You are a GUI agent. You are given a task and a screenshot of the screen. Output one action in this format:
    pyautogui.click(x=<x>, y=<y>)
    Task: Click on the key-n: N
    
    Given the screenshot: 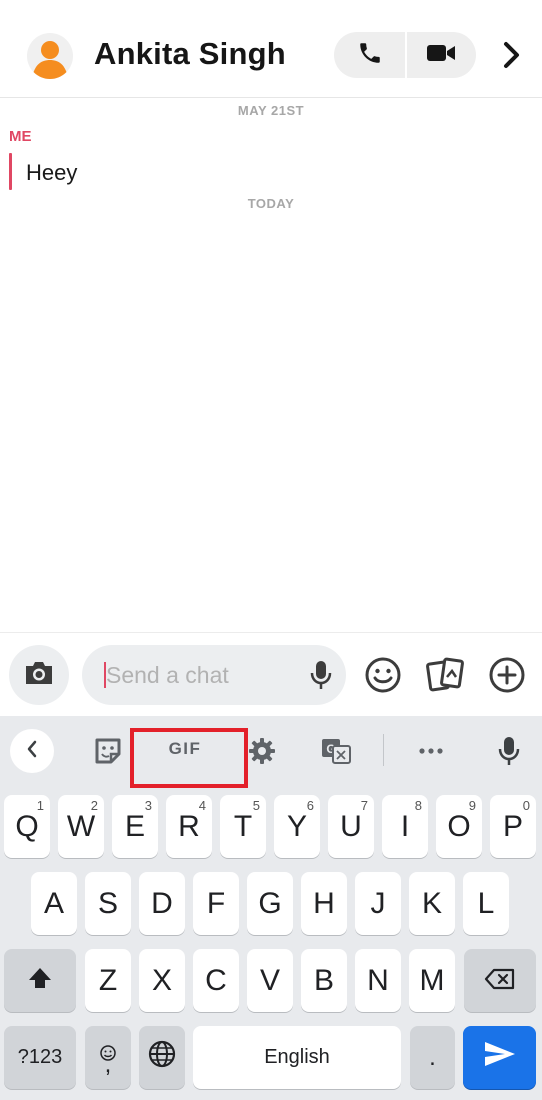 What is the action you would take?
    pyautogui.click(x=378, y=980)
    